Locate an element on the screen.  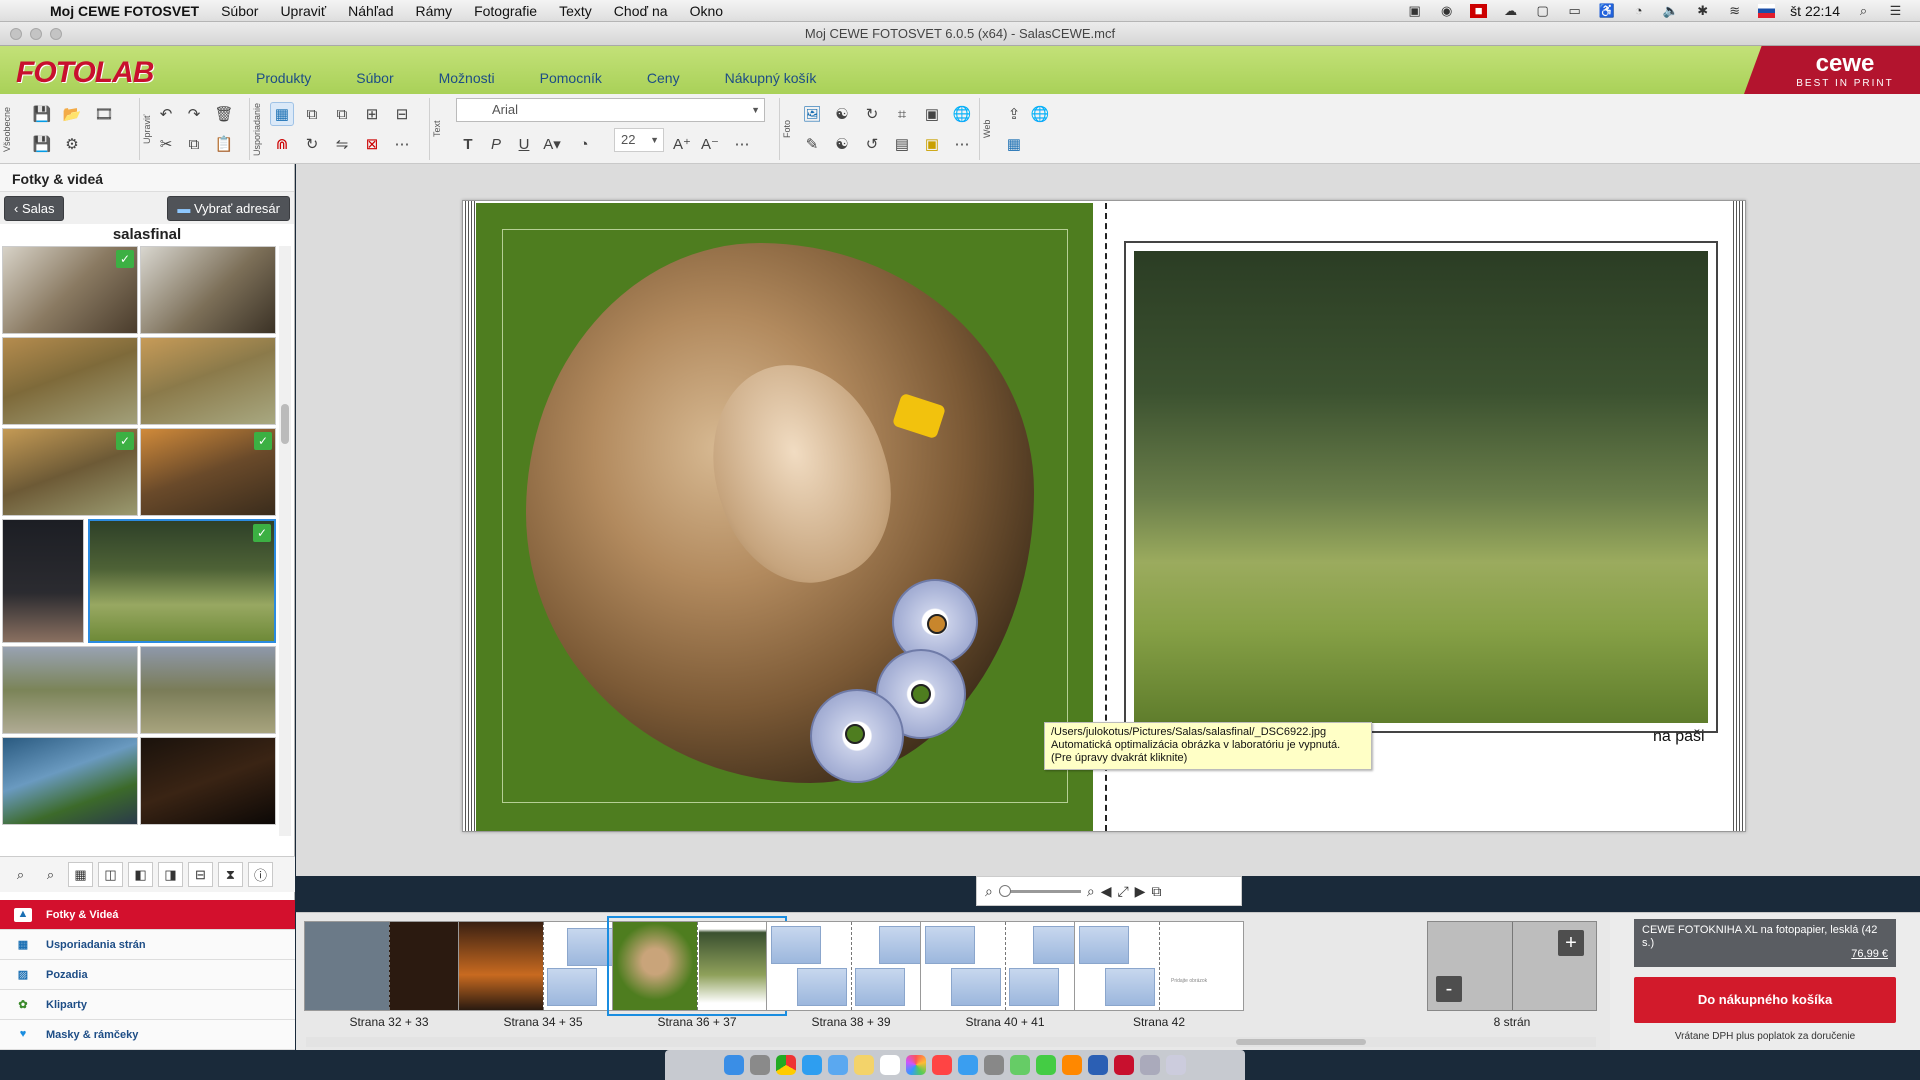
photo-edit-icon: ✎ is located at coordinates (812, 144).